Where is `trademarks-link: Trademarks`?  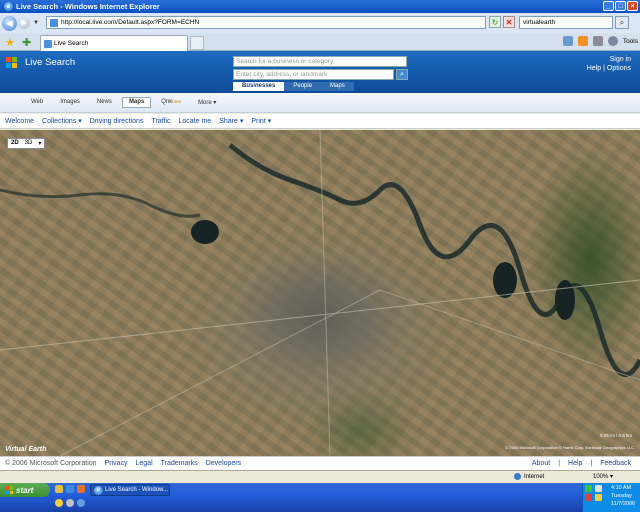
trademarks-link: Trademarks is located at coordinates (179, 463).